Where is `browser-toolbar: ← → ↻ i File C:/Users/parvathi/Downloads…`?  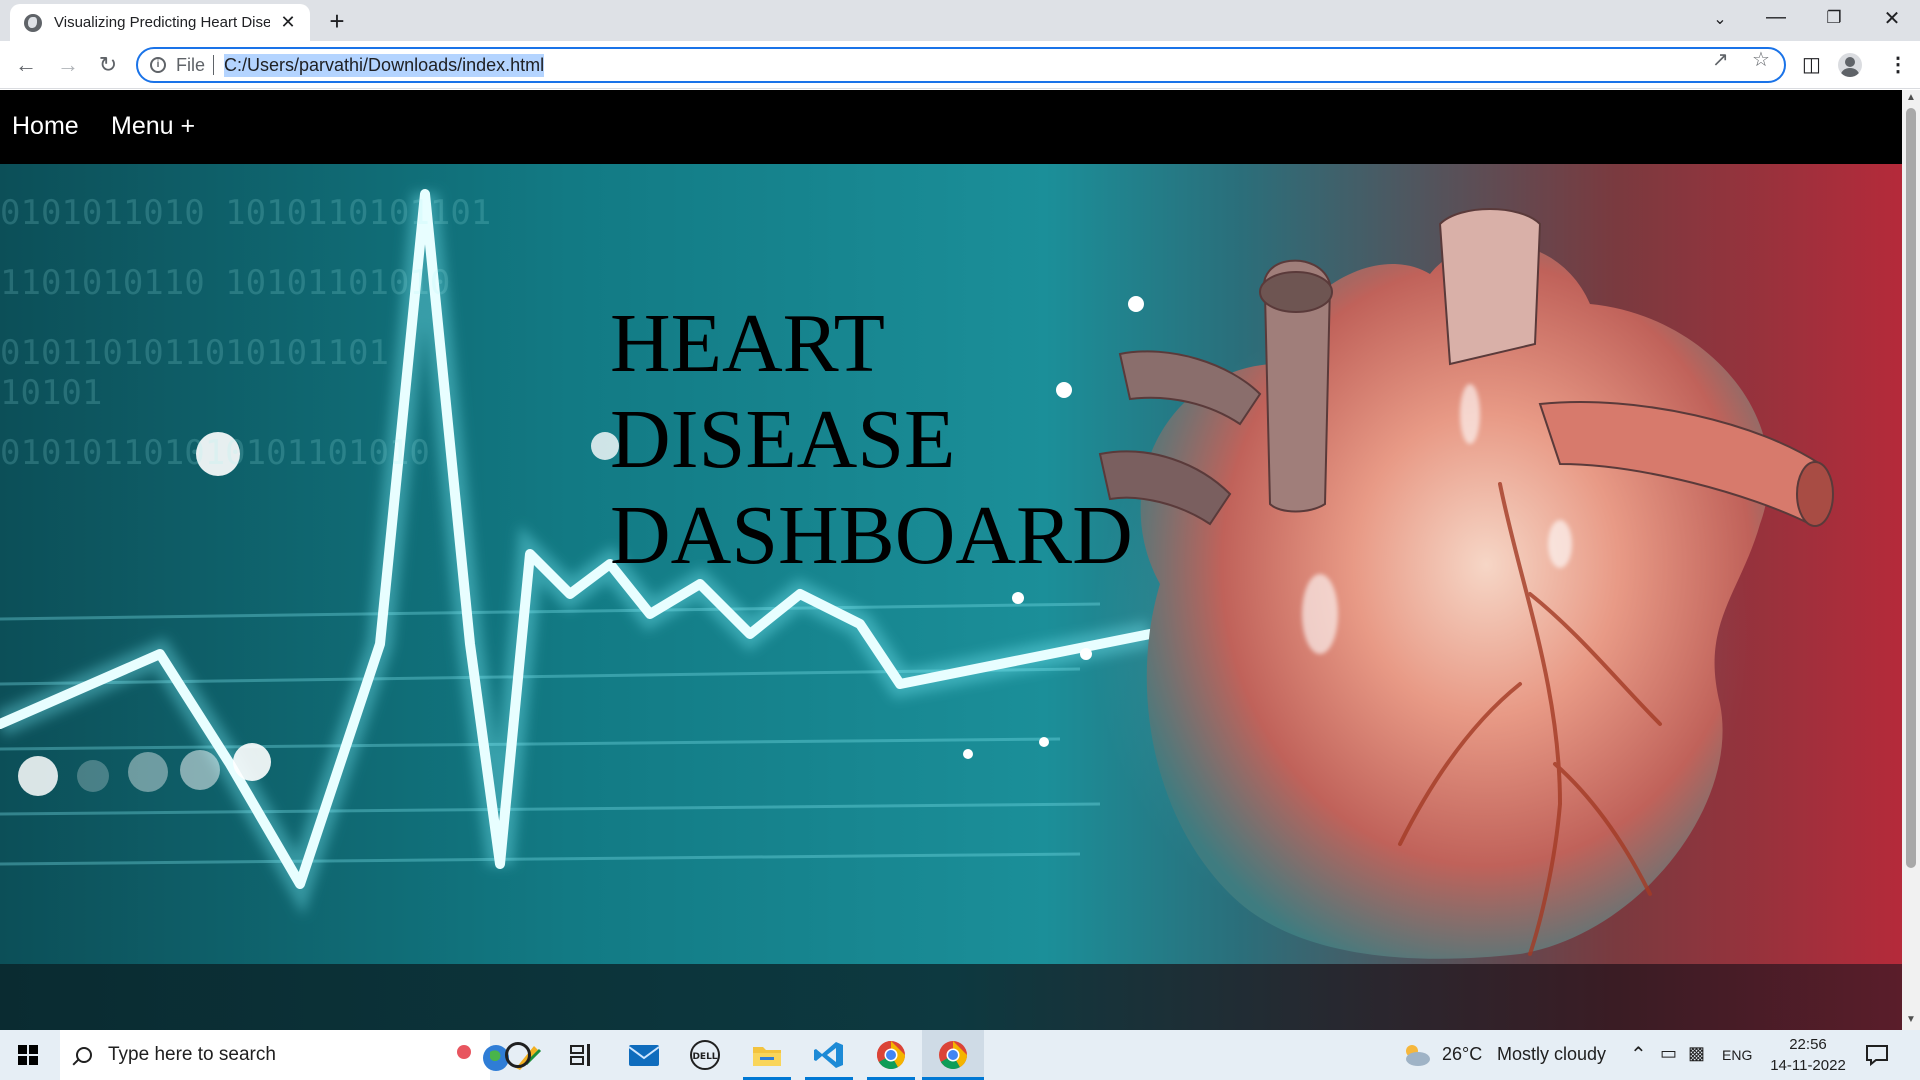
browser-toolbar: ← → ↻ i File C:/Users/parvathi/Downloads… is located at coordinates (960, 65).